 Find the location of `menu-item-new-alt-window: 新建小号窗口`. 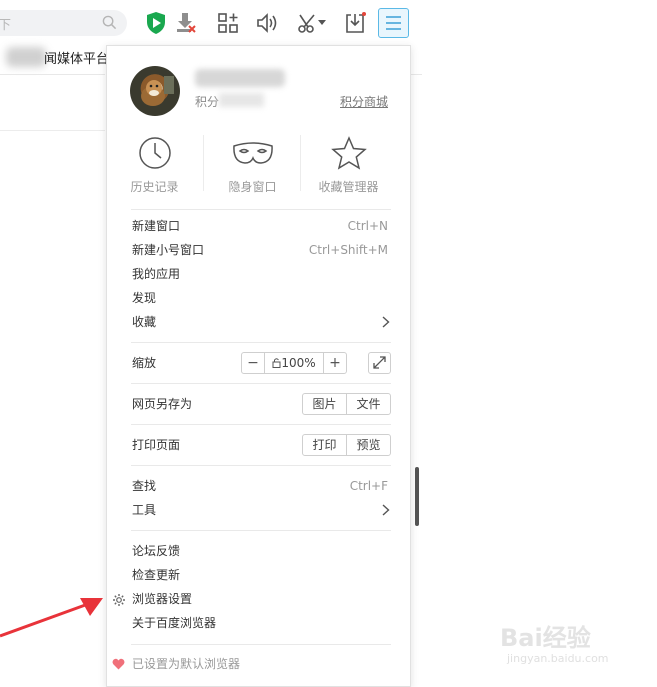

menu-item-new-alt-window: 新建小号窗口 is located at coordinates (168, 250).